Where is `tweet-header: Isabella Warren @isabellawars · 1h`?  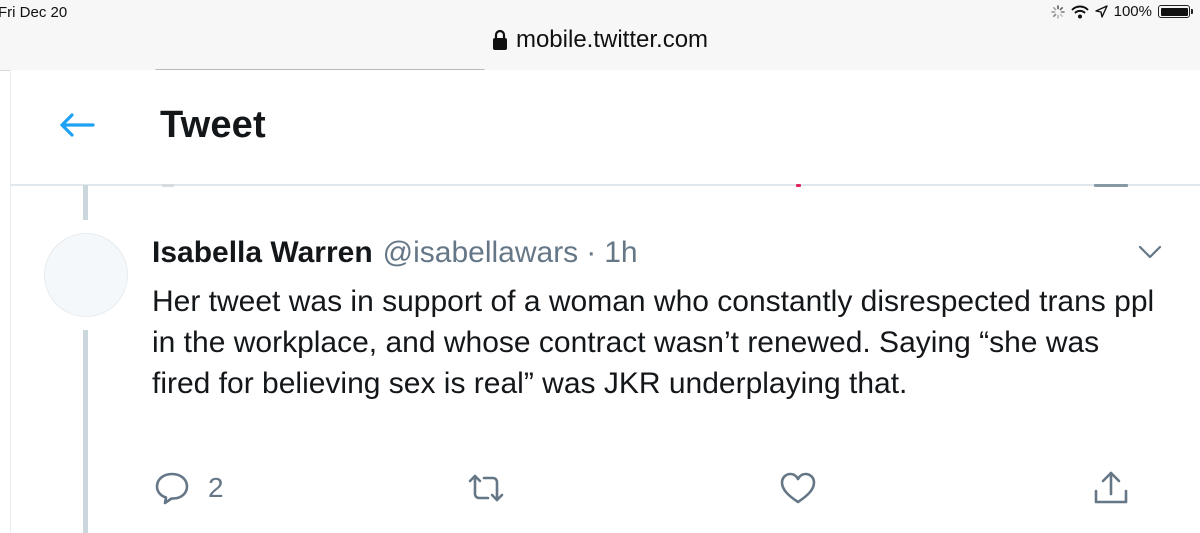
tweet-header: Isabella Warren @isabellawars · 1h is located at coordinates (395, 253).